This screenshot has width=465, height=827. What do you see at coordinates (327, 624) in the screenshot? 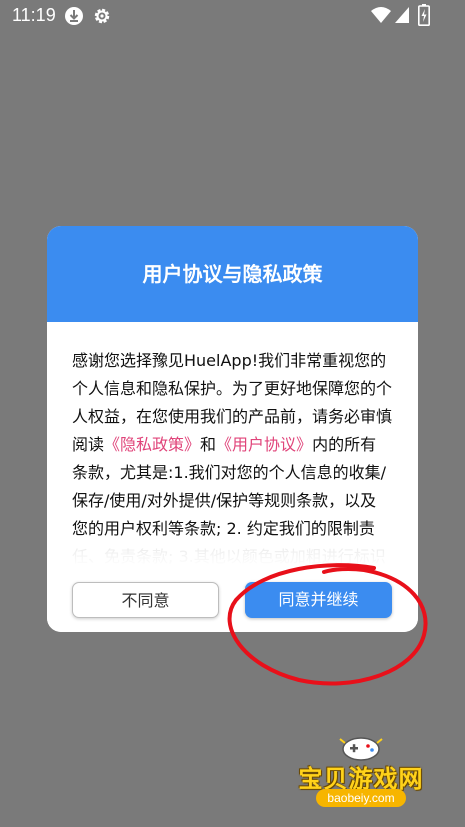
I see `red-circle-annotation` at bounding box center [327, 624].